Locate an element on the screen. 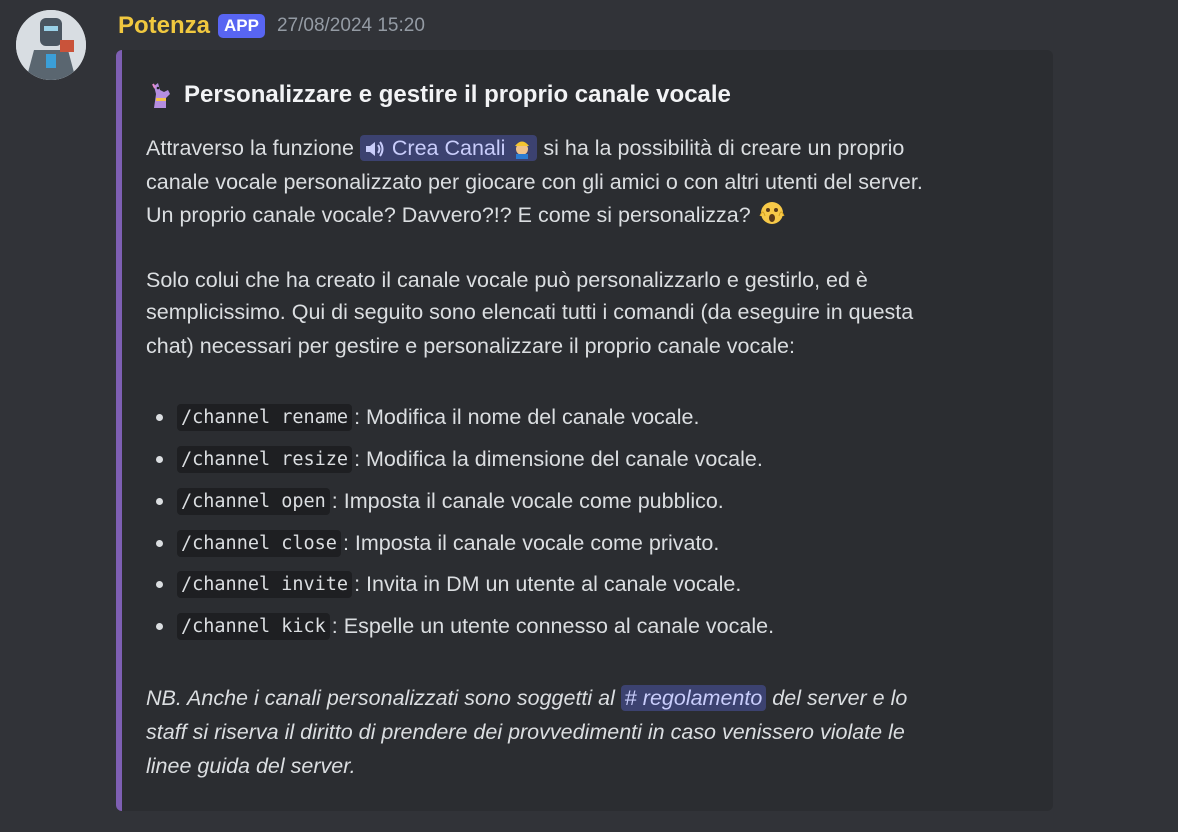 This screenshot has width=1178, height=832. app-badge: APP is located at coordinates (241, 26).